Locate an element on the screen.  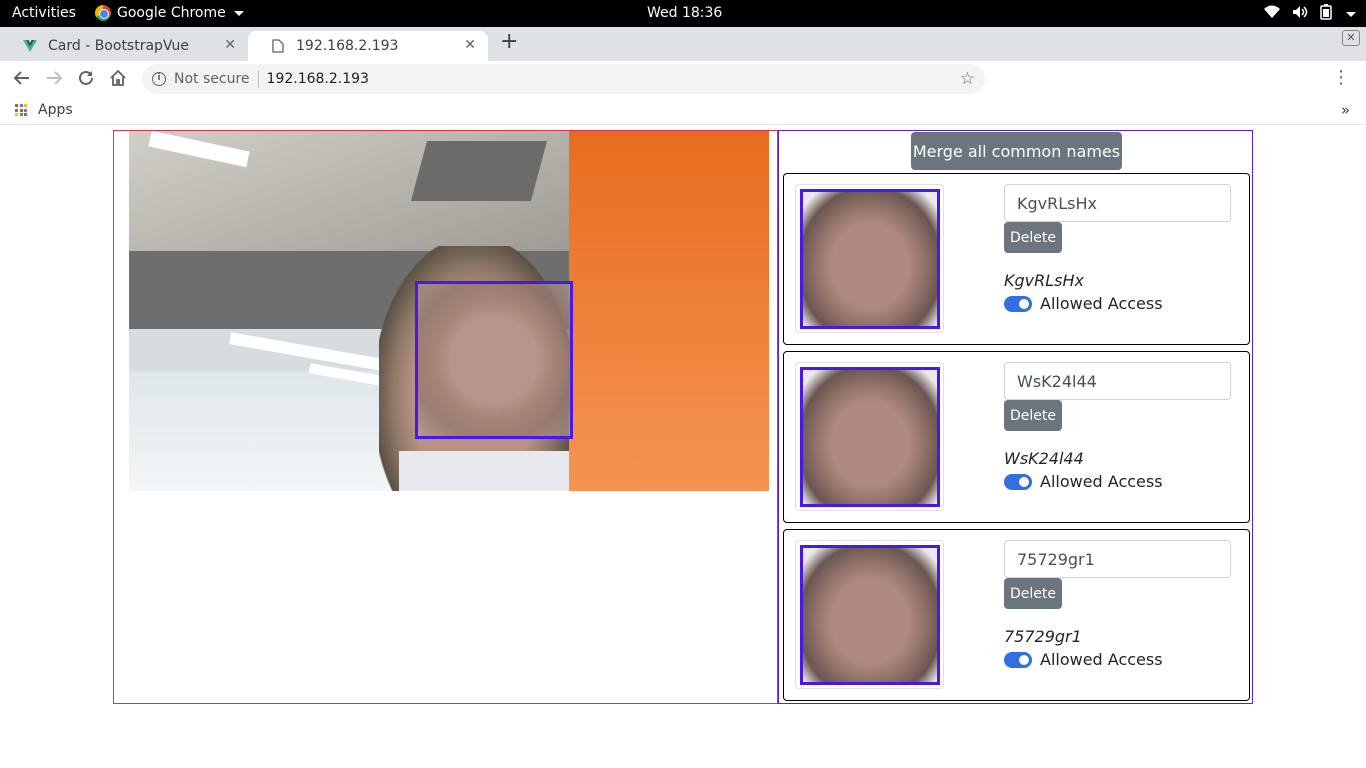
face-name: WsK24l44 is located at coordinates (1044, 458).